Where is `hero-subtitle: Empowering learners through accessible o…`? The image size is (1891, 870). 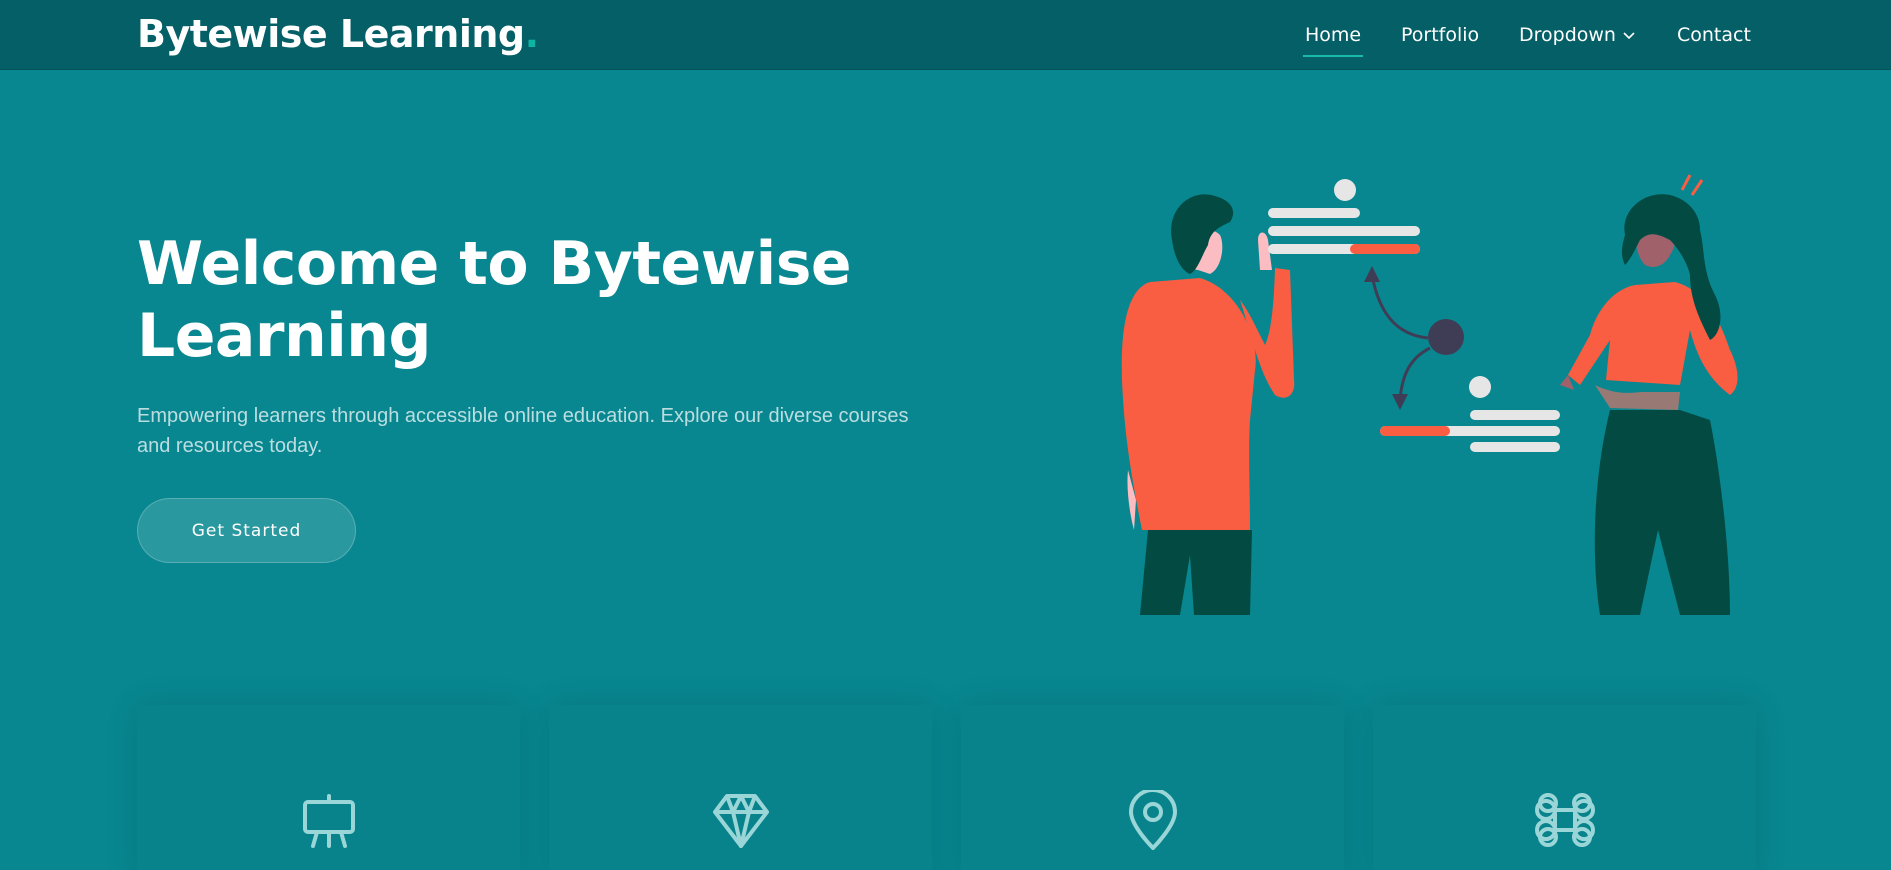 hero-subtitle: Empowering learners through accessible o… is located at coordinates (523, 431).